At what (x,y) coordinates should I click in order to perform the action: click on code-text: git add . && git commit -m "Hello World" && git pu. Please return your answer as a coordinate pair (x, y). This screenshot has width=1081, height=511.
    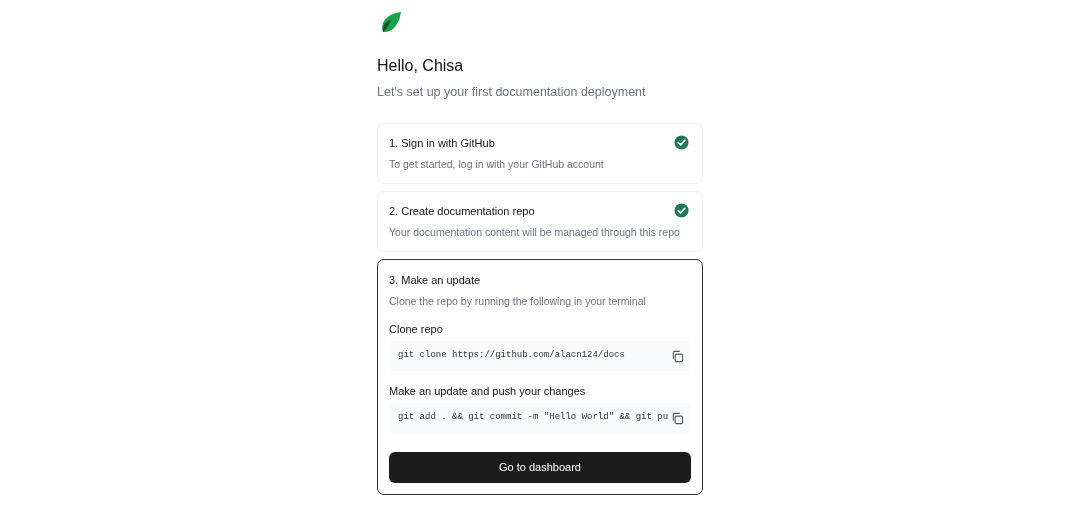
    Looking at the image, I should click on (533, 418).